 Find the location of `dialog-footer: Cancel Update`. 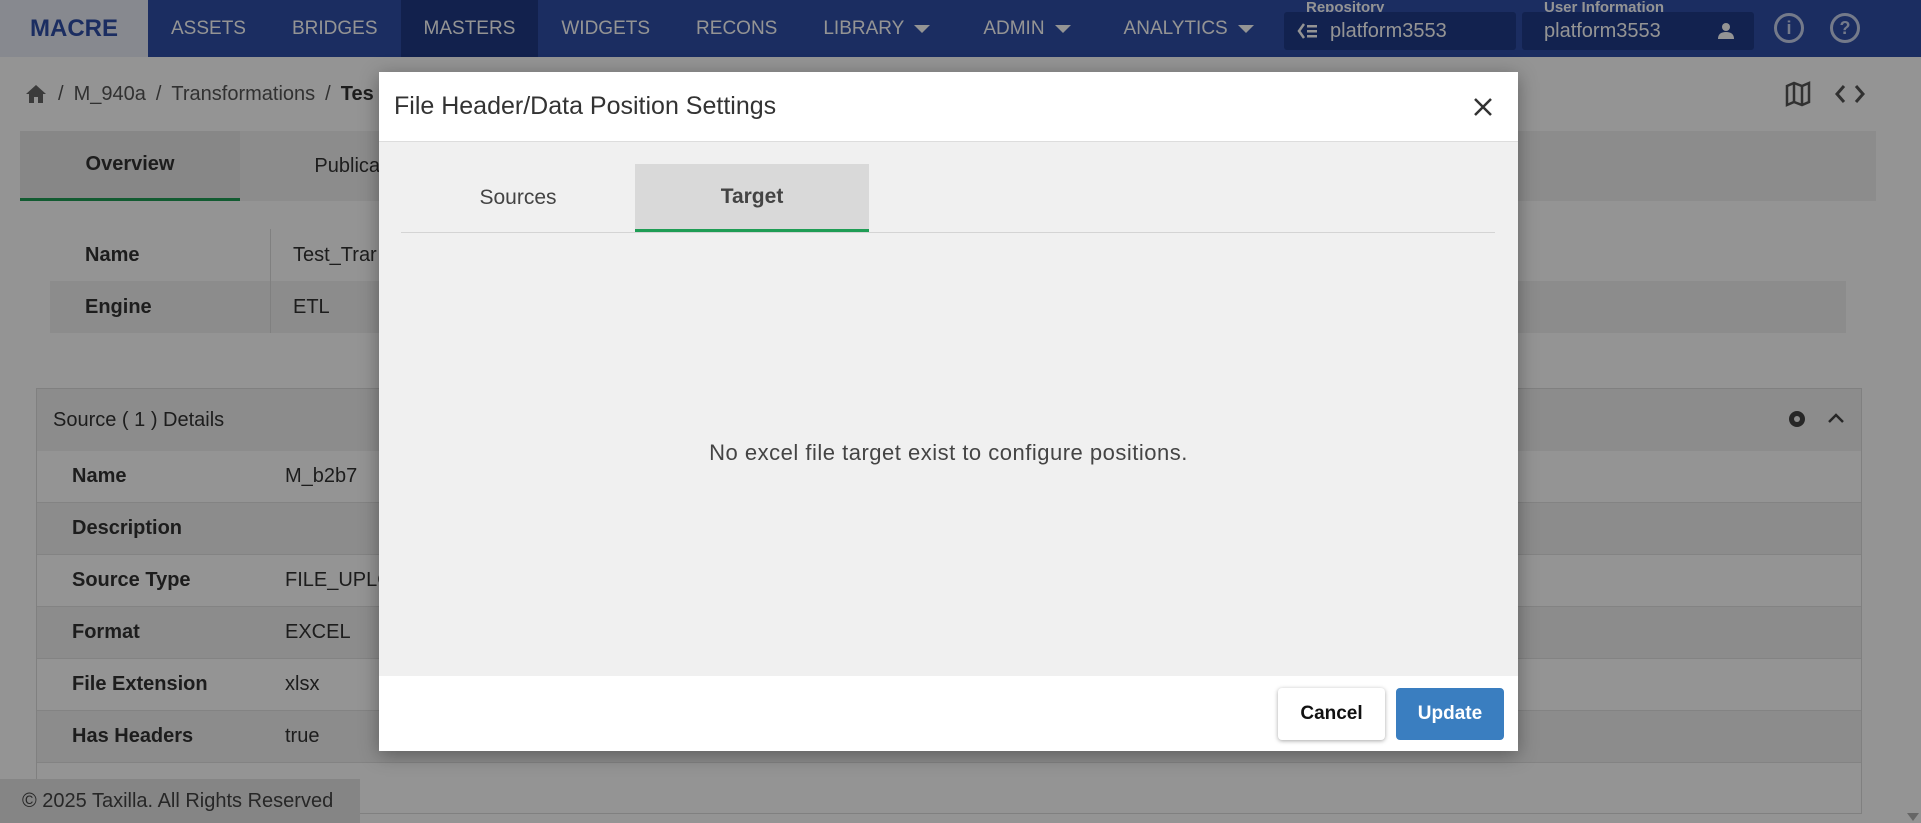

dialog-footer: Cancel Update is located at coordinates (948, 713).